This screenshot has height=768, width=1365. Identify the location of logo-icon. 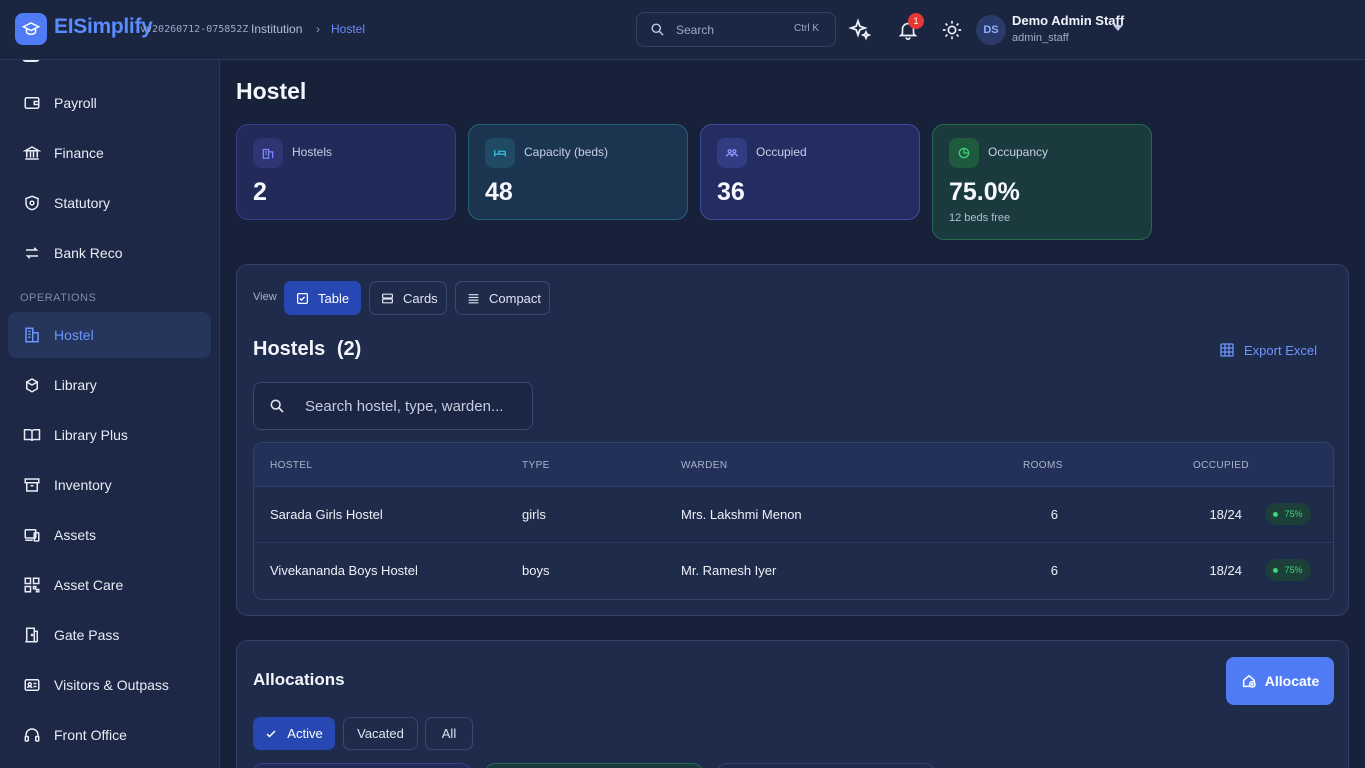
(31, 29).